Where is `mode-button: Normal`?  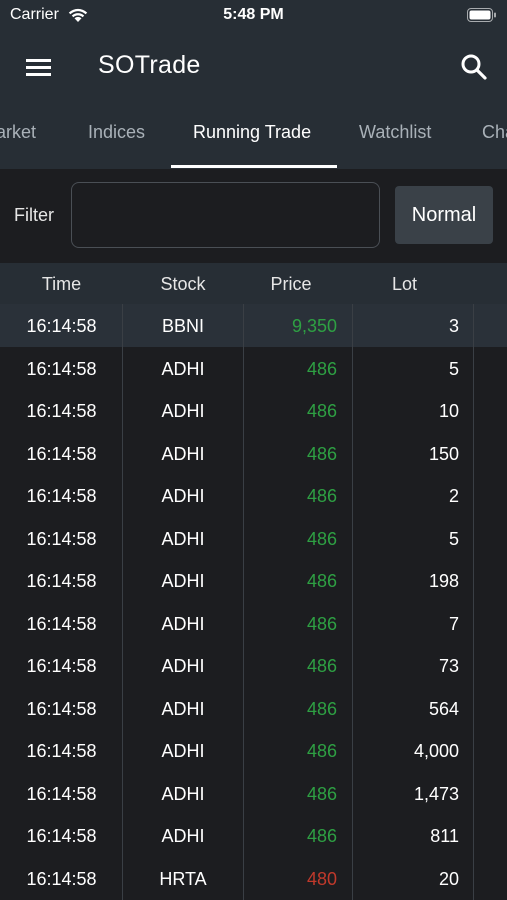 mode-button: Normal is located at coordinates (444, 215).